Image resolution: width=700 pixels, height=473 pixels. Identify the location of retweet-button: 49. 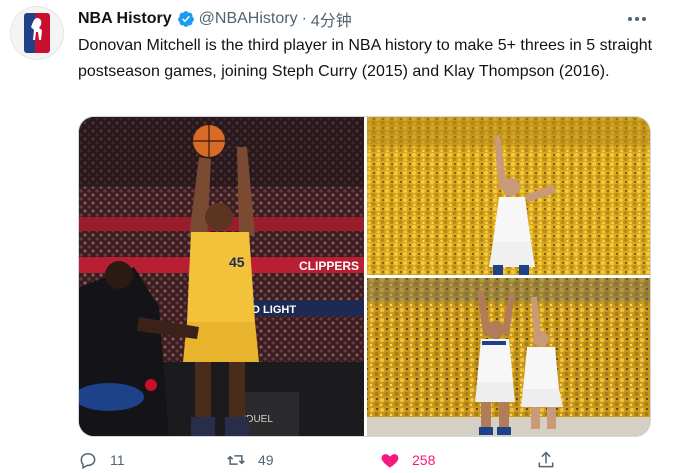
(250, 460).